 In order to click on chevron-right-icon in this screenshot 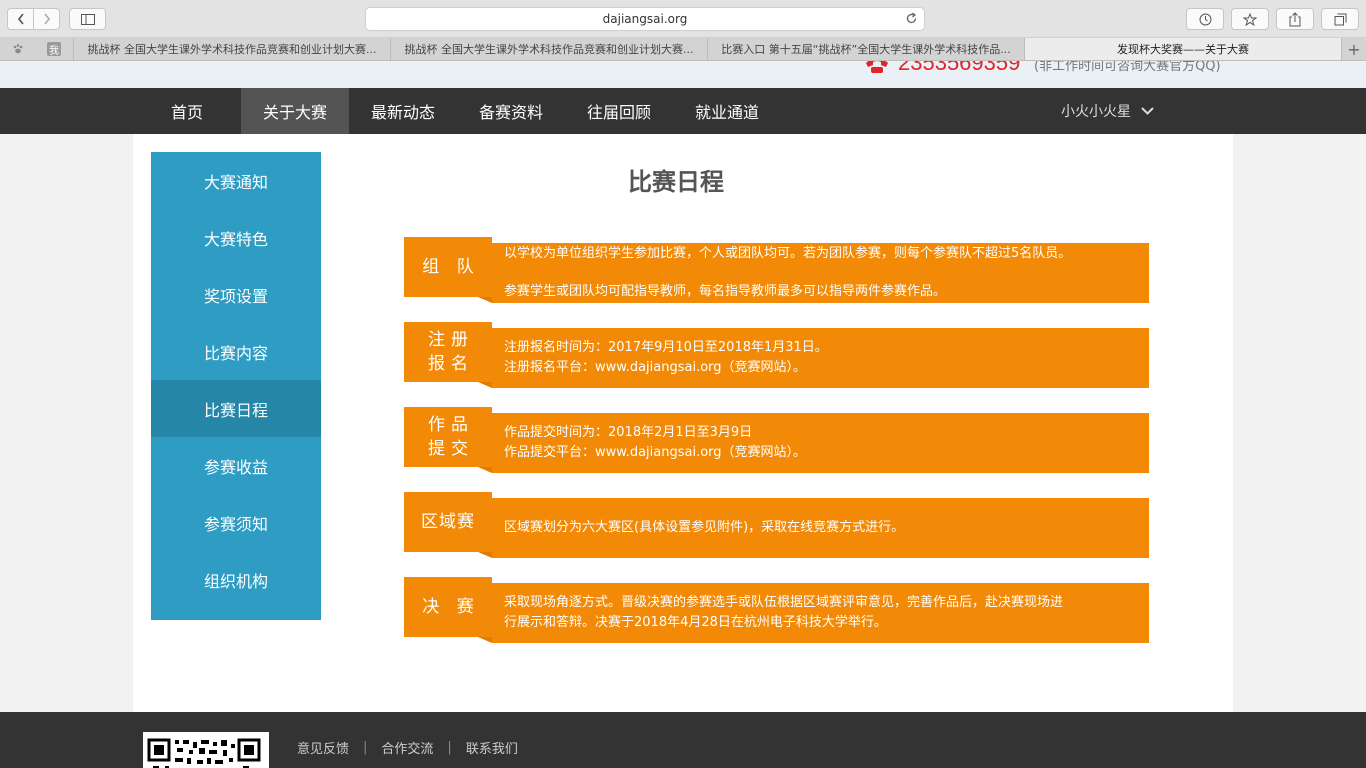, I will do `click(46, 19)`.